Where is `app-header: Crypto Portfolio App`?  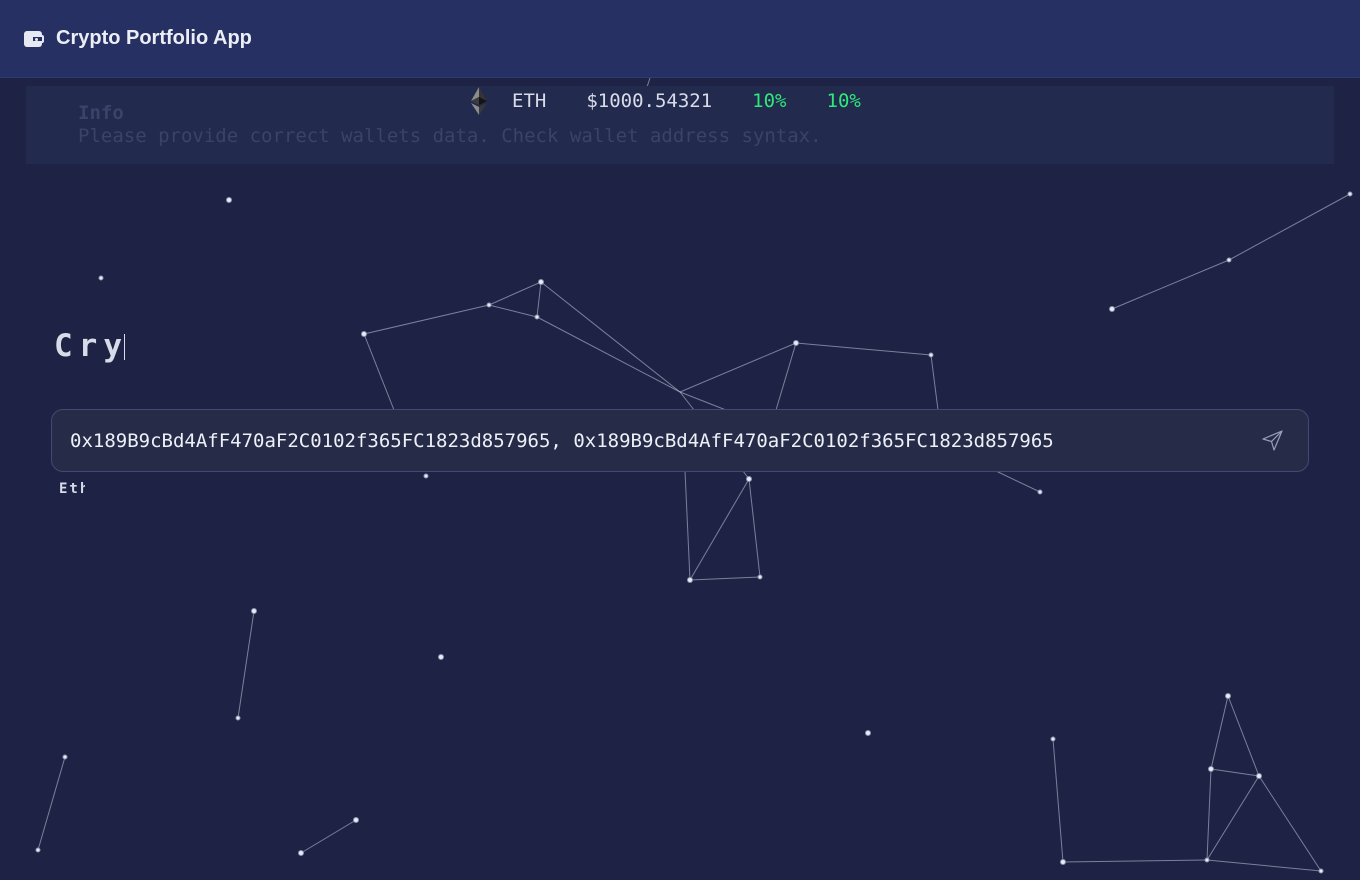 app-header: Crypto Portfolio App is located at coordinates (680, 39).